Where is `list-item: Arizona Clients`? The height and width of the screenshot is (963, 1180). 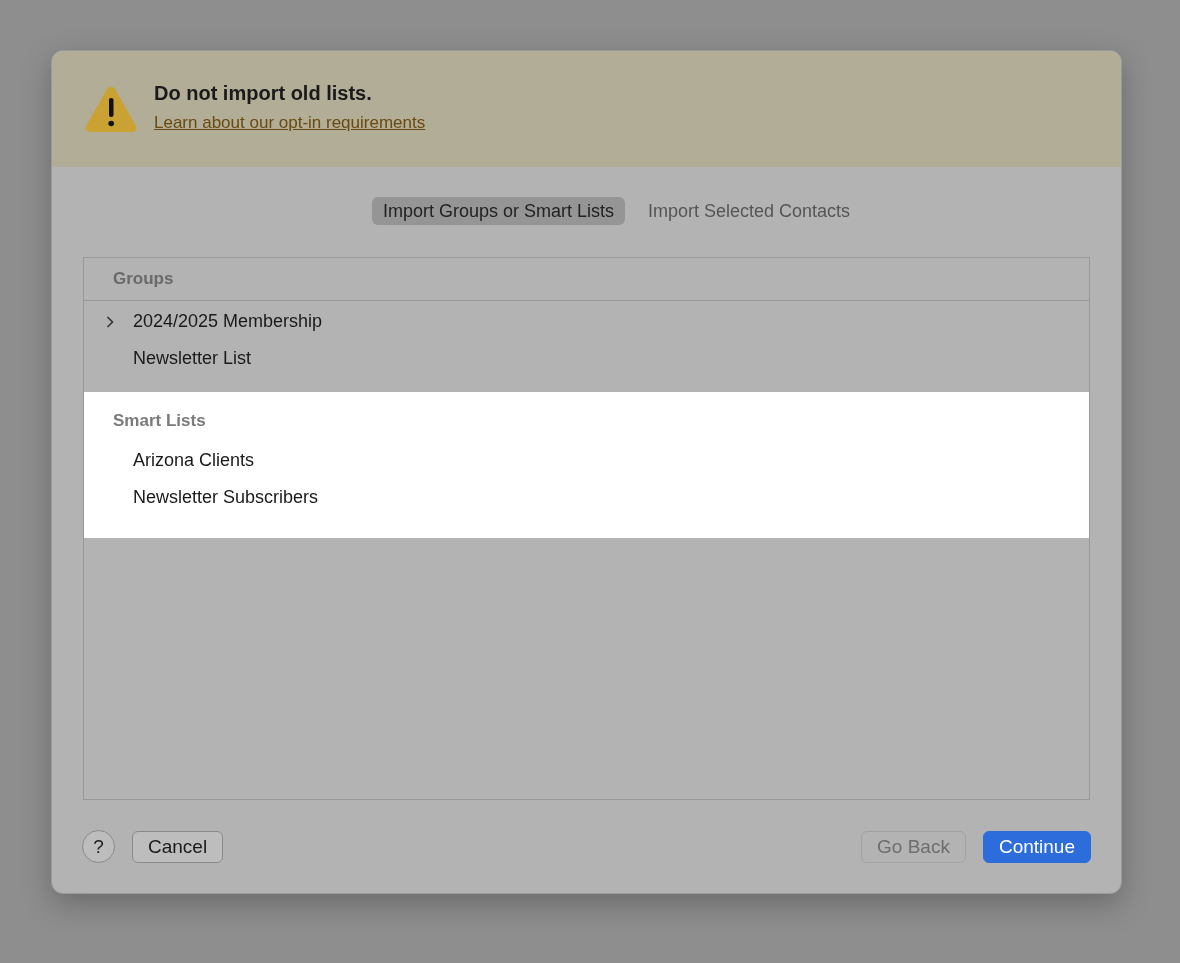
list-item: Arizona Clients is located at coordinates (194, 460).